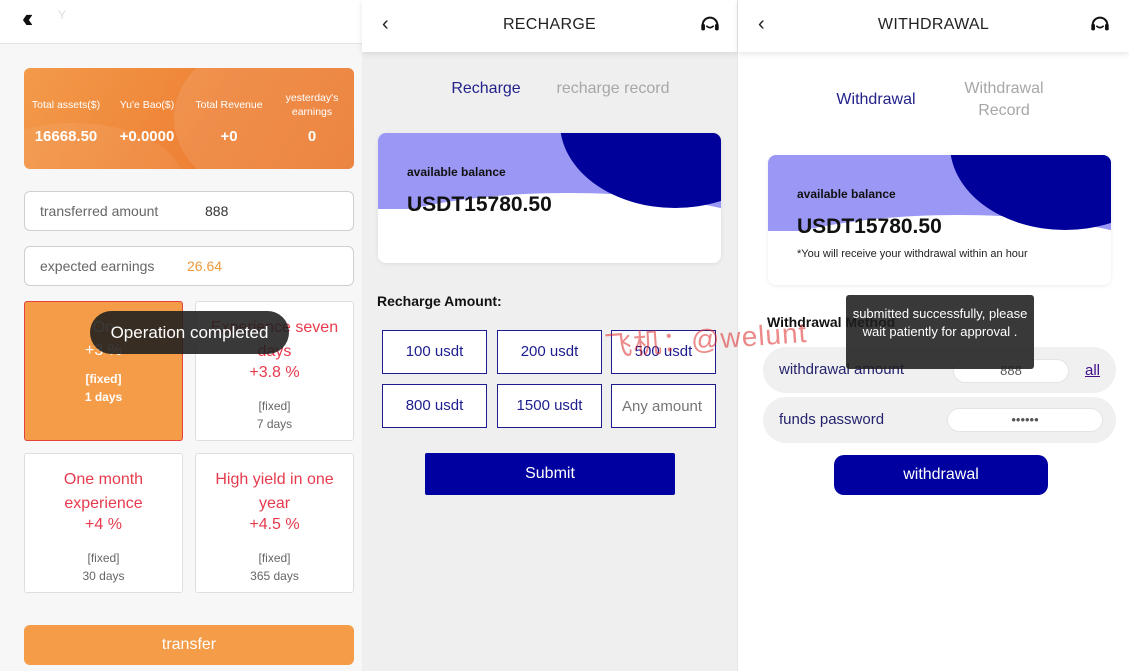 The height and width of the screenshot is (671, 1129). What do you see at coordinates (876, 100) in the screenshot?
I see `tab-withdrawal: Withdrawal` at bounding box center [876, 100].